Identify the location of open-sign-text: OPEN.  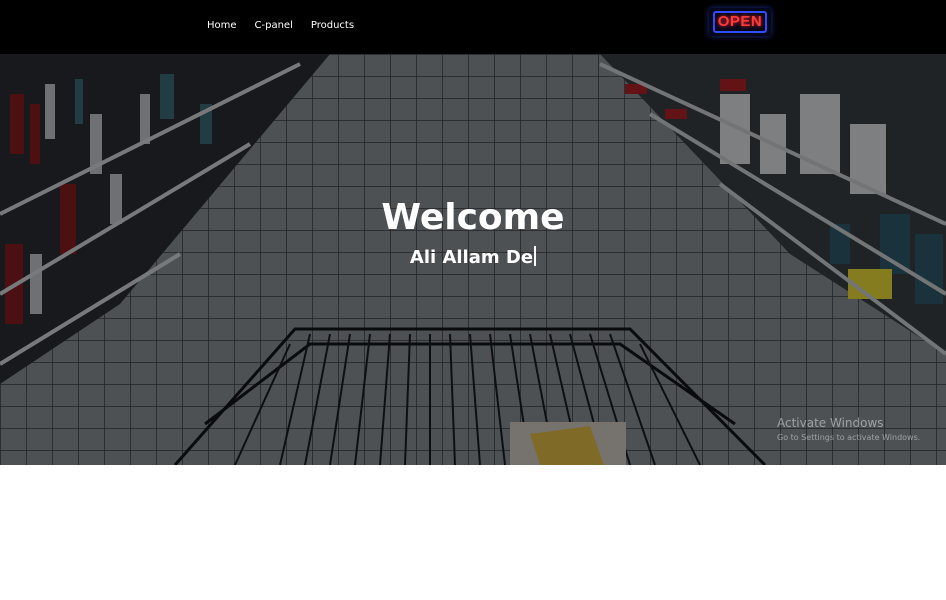
(740, 22).